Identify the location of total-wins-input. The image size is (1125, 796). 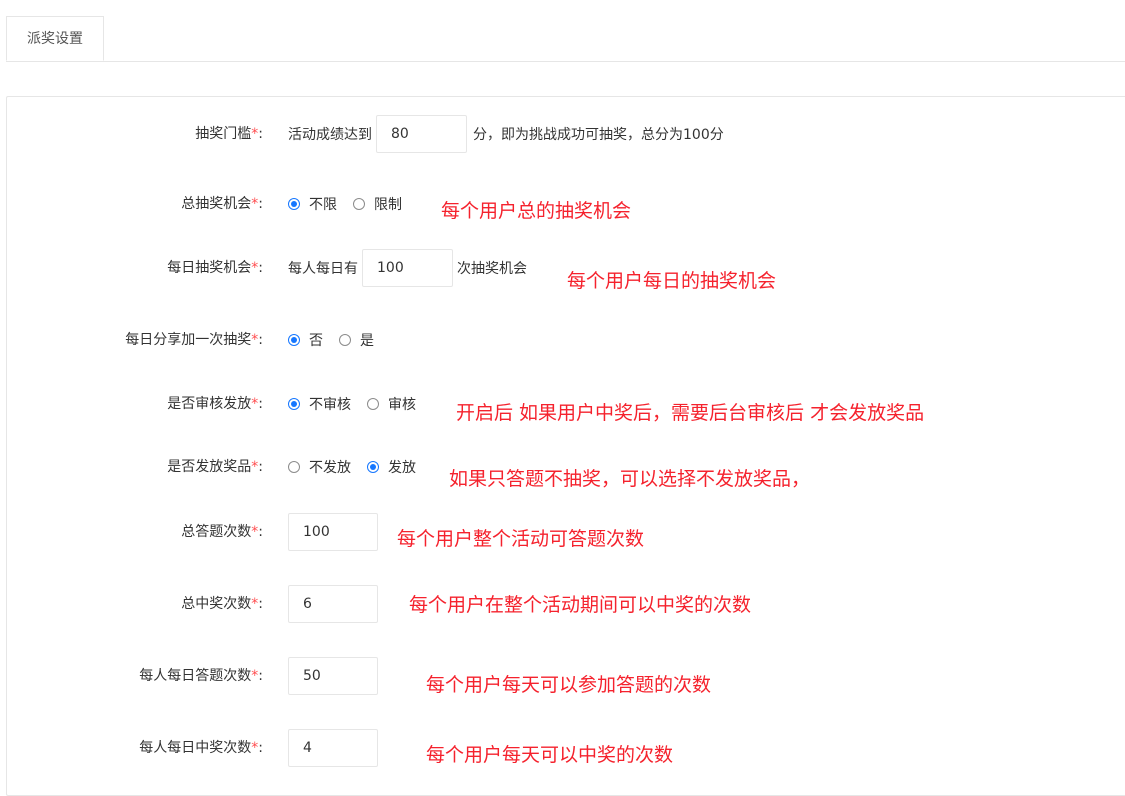
(333, 604).